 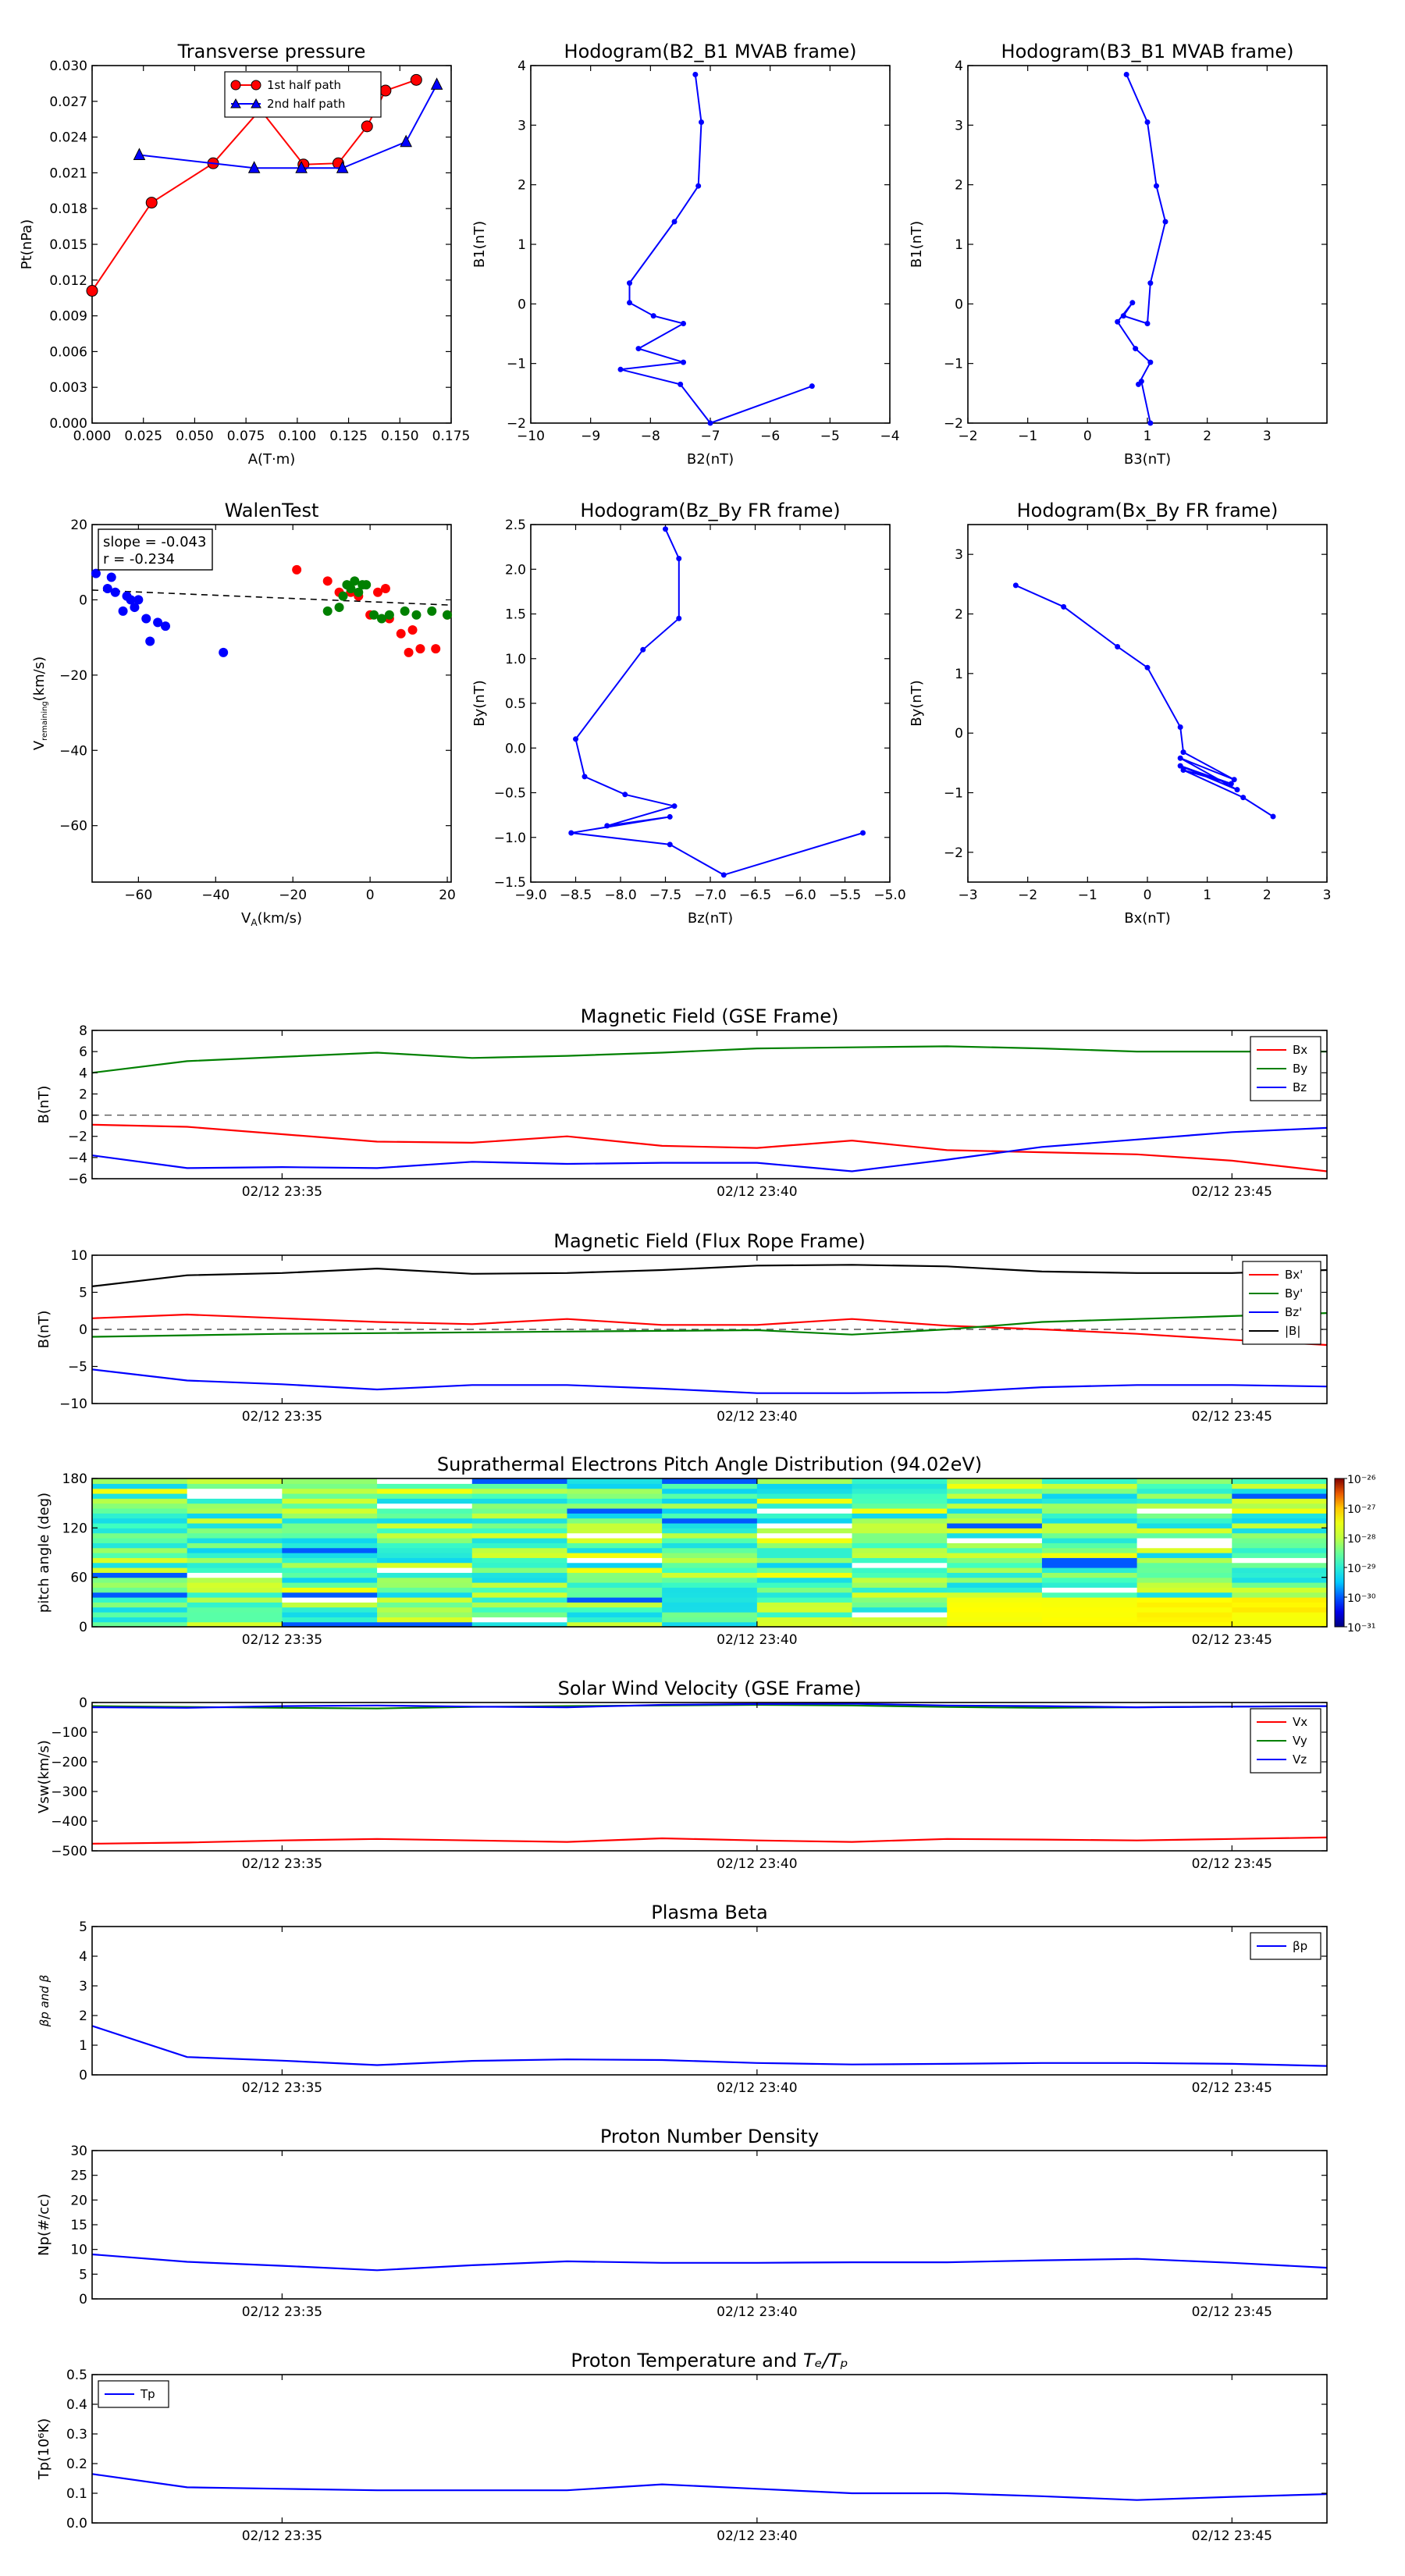 I want to click on y-tick-label: 0.018, so click(x=68, y=209).